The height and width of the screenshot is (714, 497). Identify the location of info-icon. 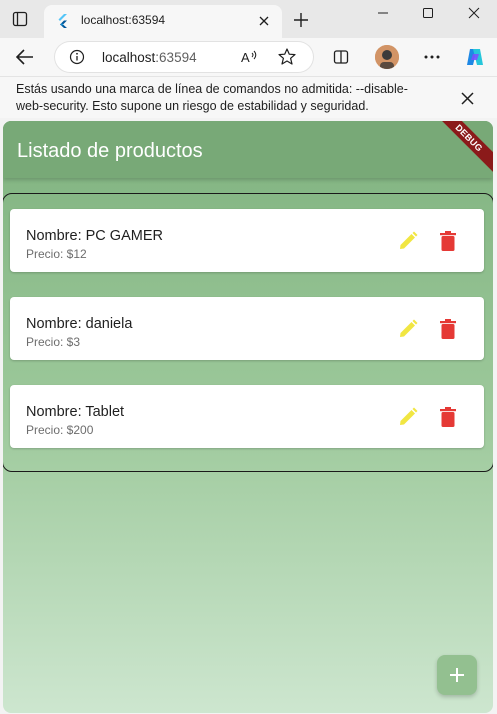
(77, 57).